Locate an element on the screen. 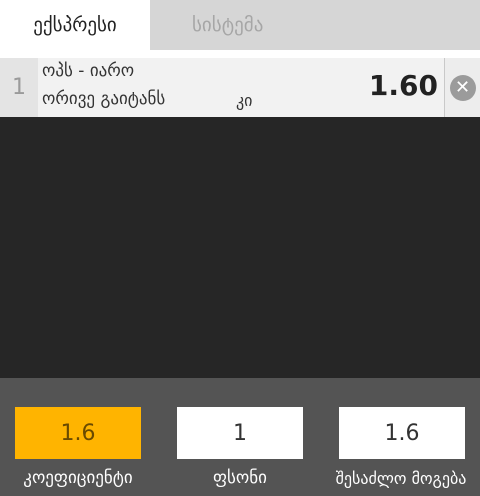  bet-slip-row: 1 ოპს - იარო ორივე გაიტანს კი 1.60 ✕ is located at coordinates (240, 87).